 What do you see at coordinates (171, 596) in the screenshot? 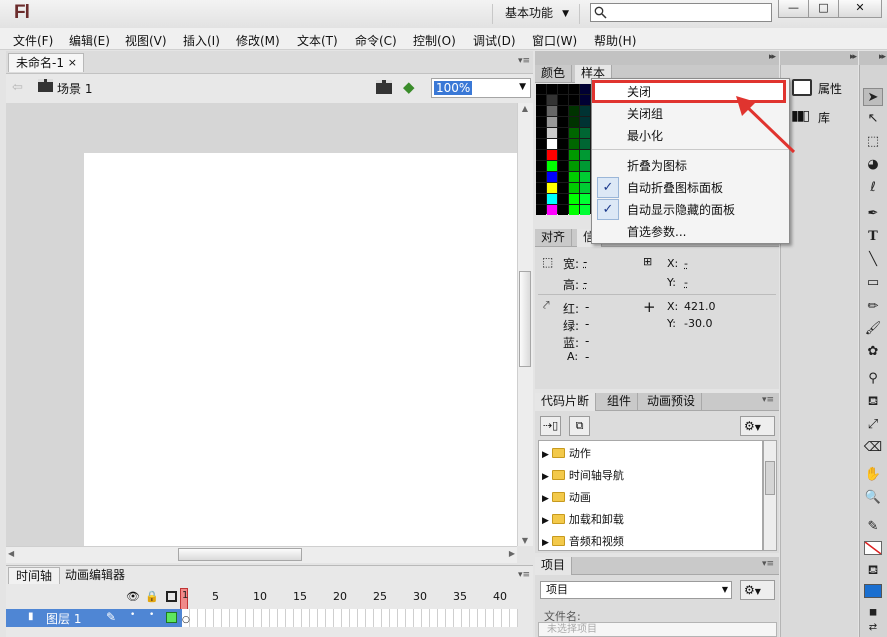
I see `outline-icon` at bounding box center [171, 596].